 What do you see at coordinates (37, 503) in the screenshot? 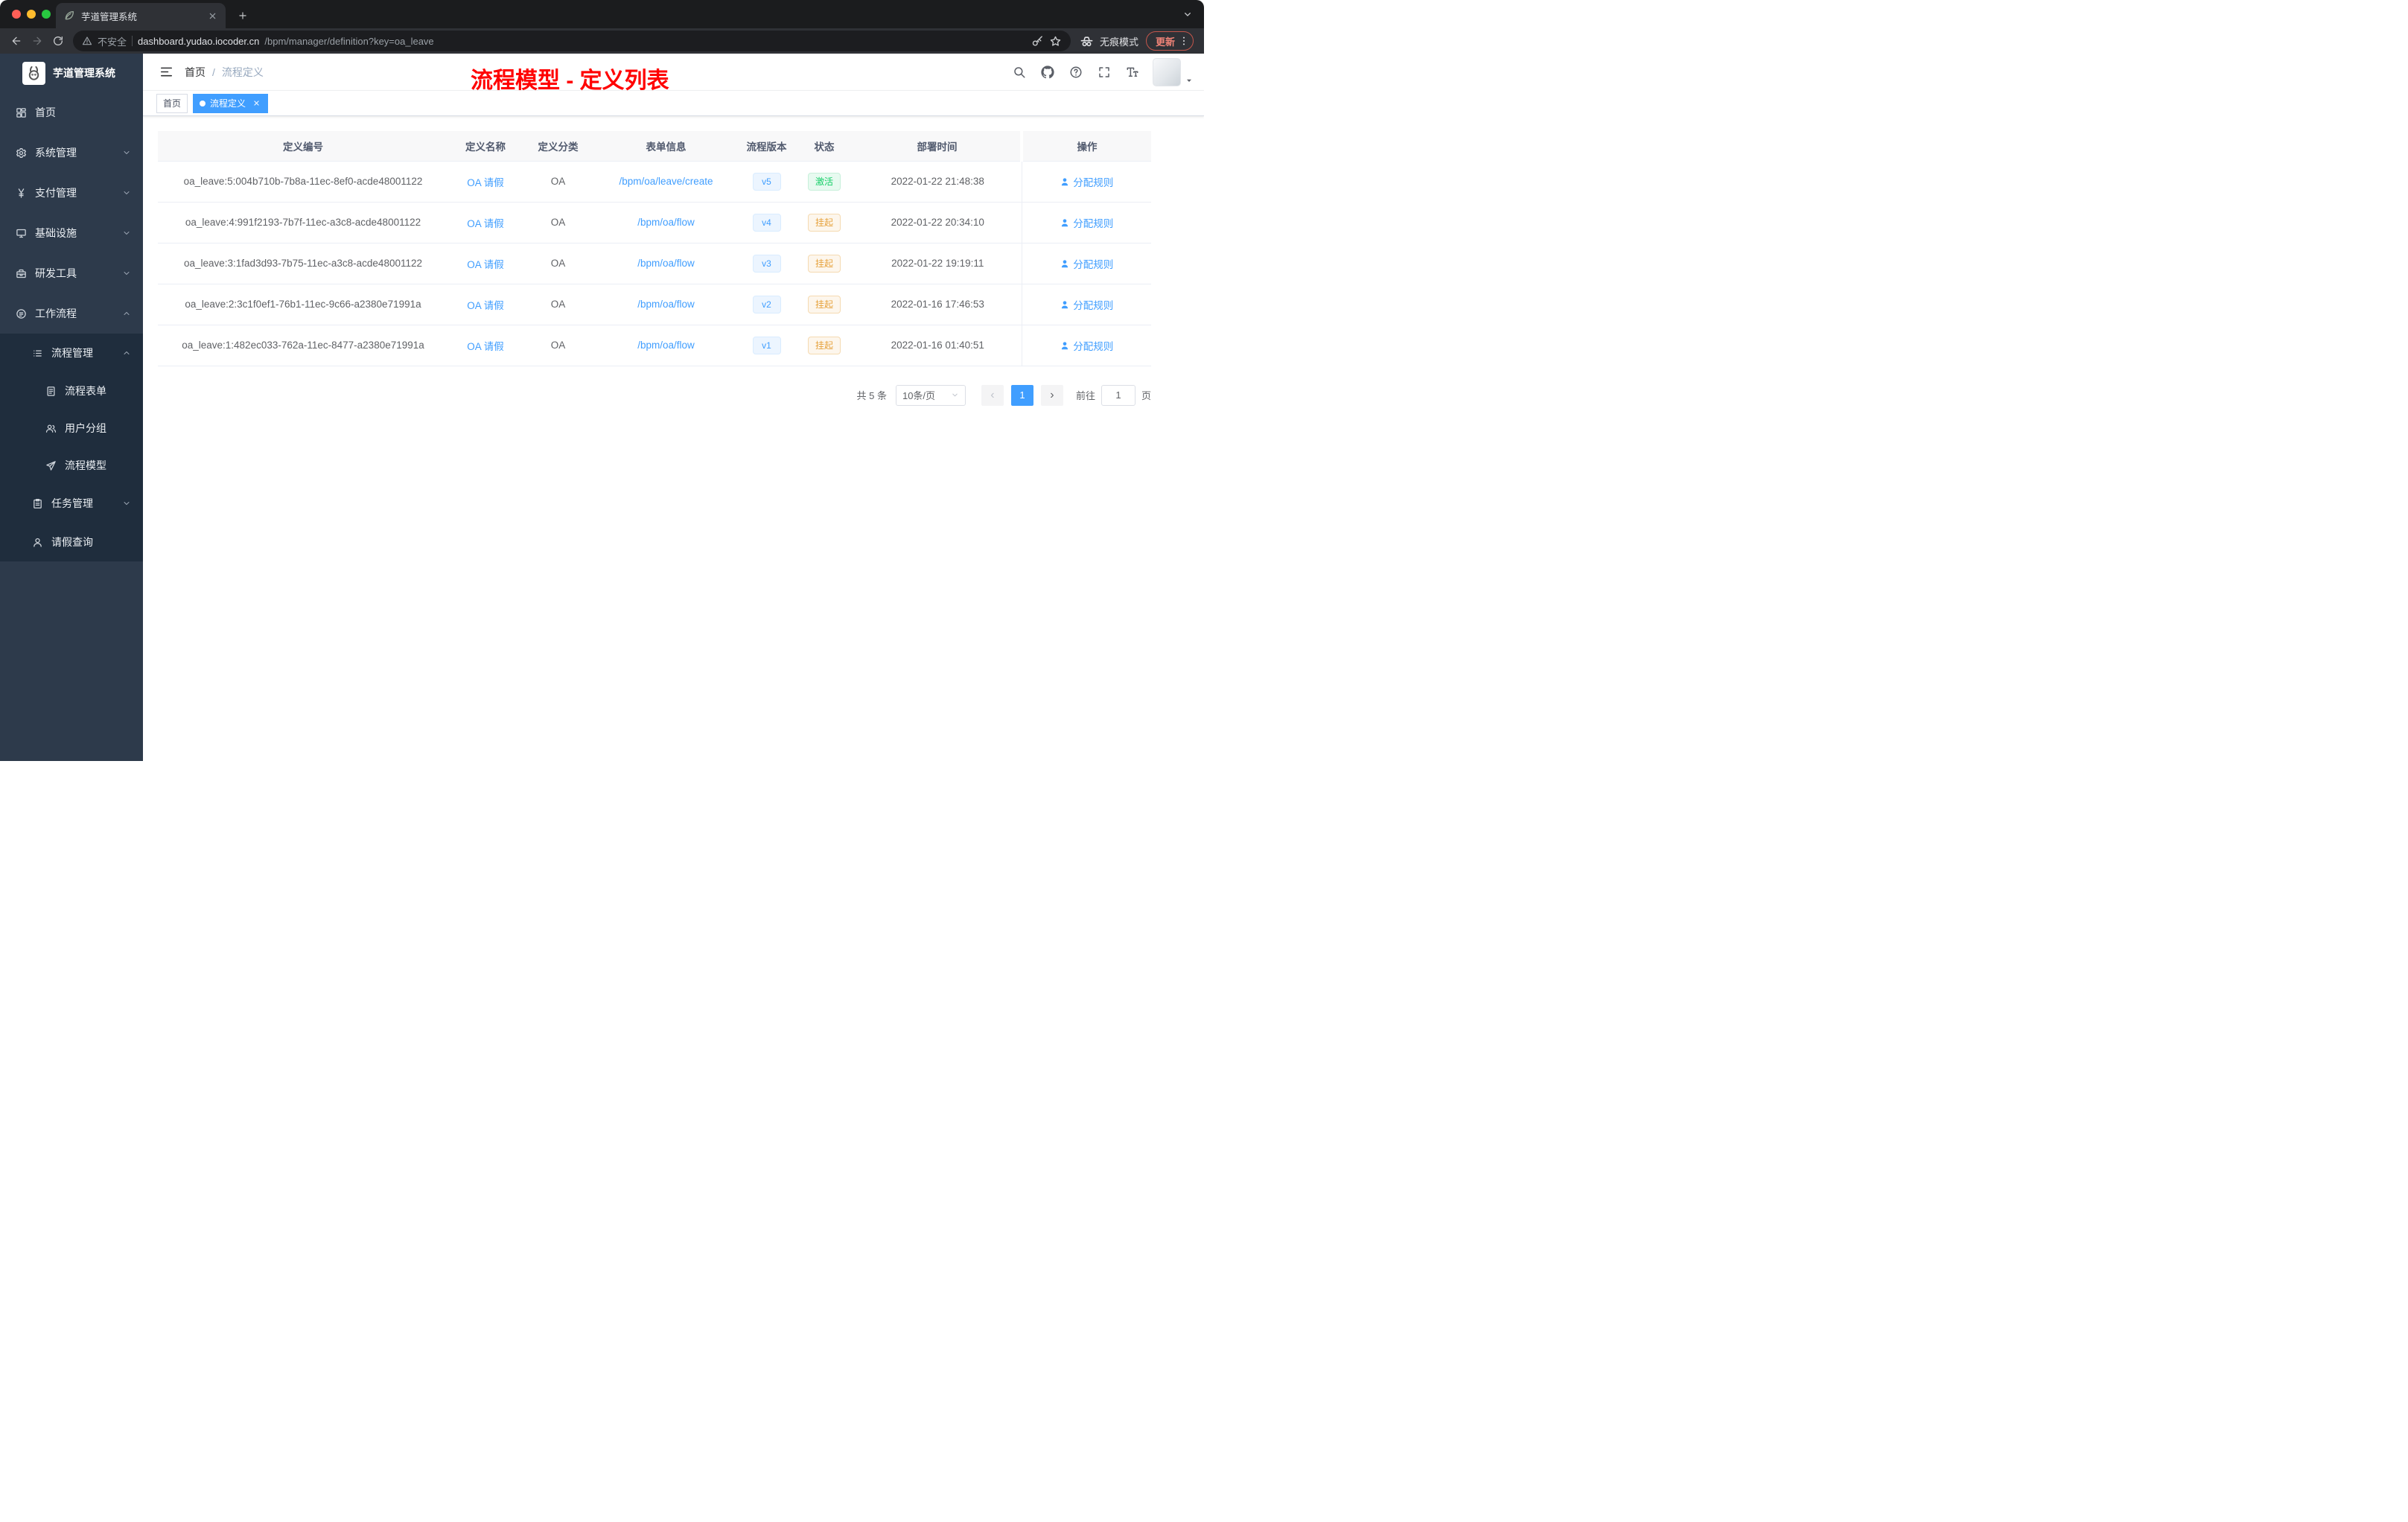
I see `clipboard-icon` at bounding box center [37, 503].